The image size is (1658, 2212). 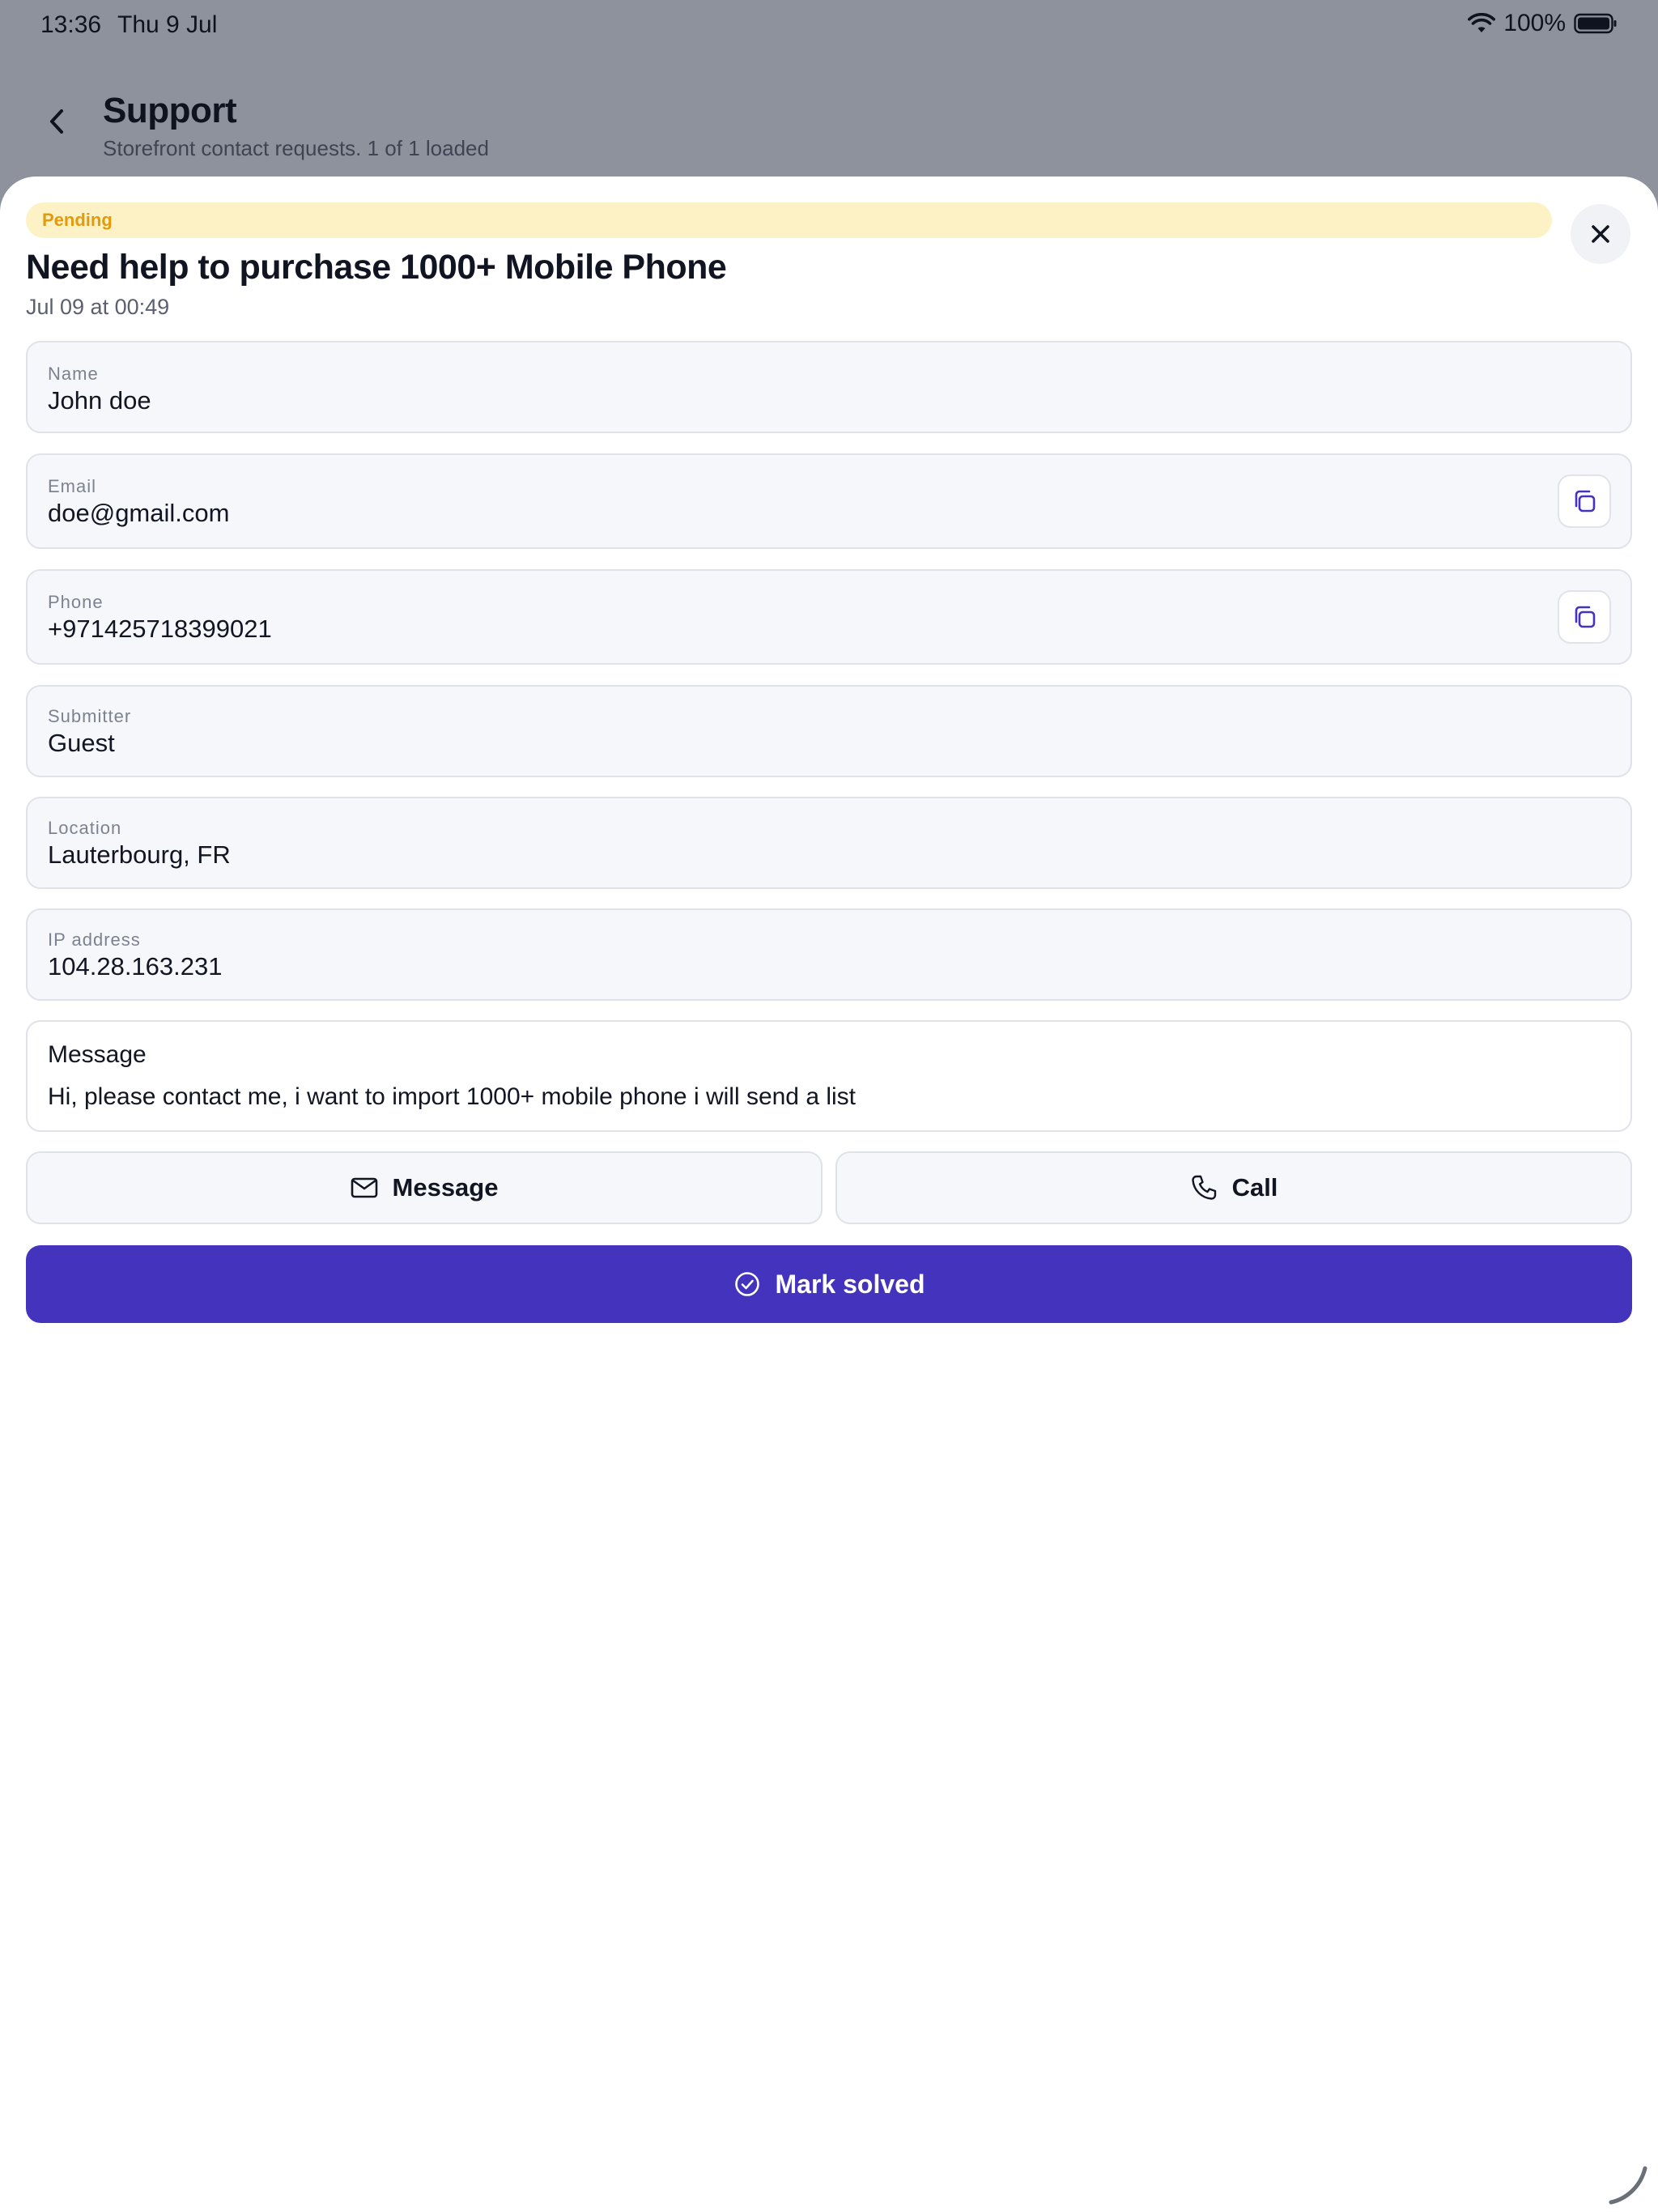 I want to click on resize-handle-icon, so click(x=1629, y=2184).